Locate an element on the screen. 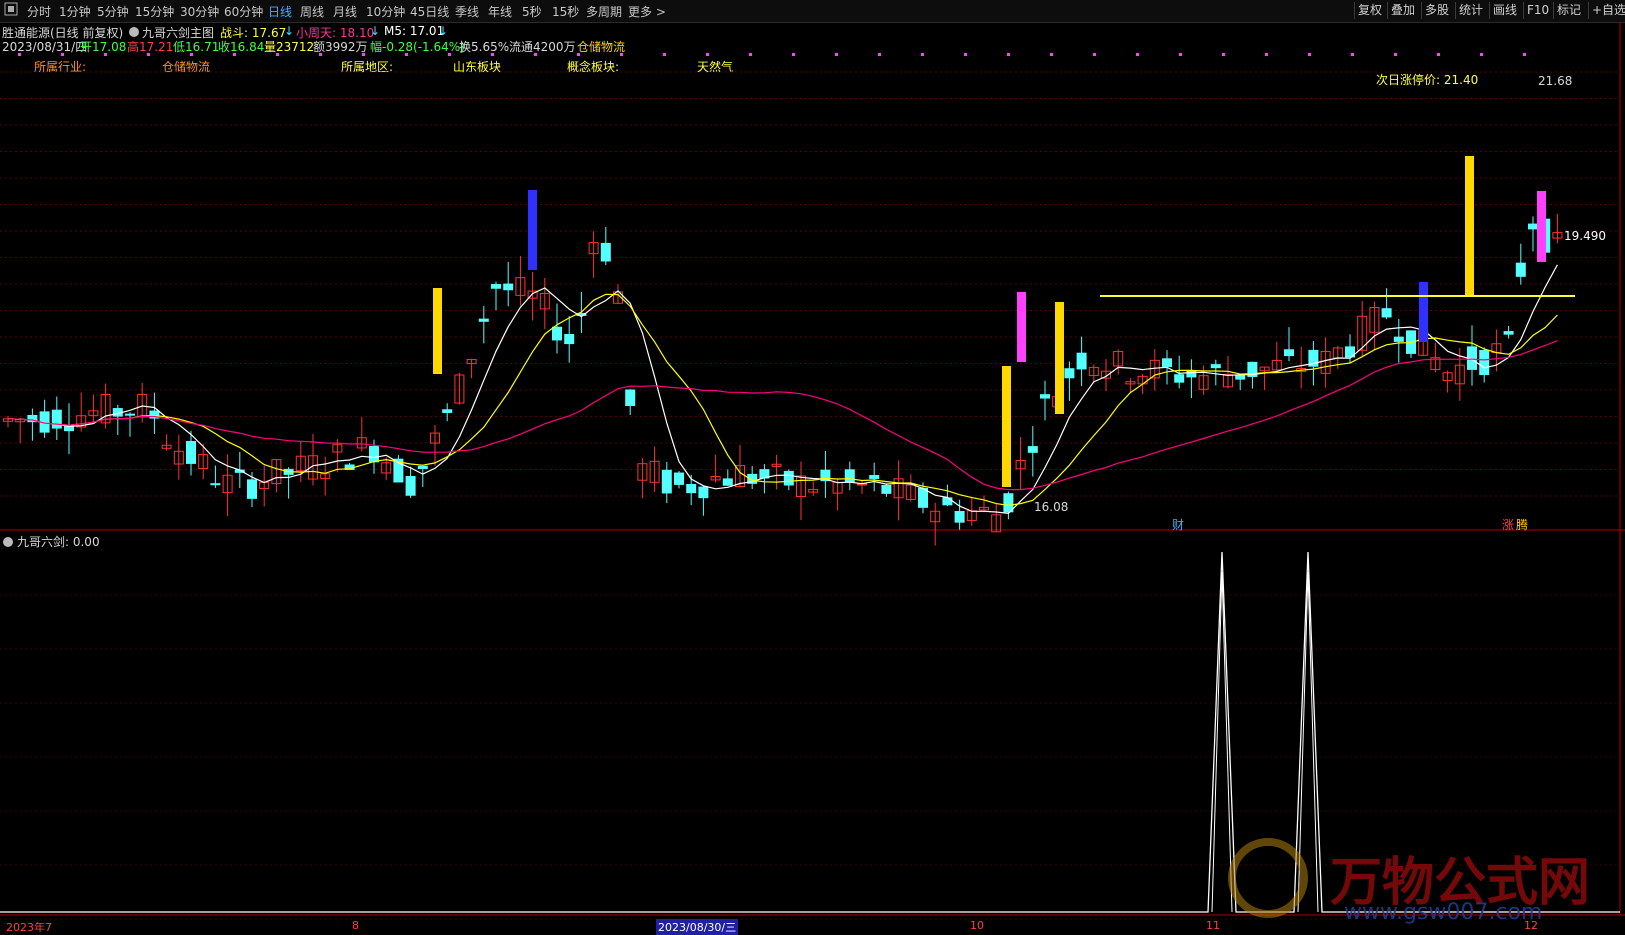  sub-indicator-title: 九哥六剑: 0.00 is located at coordinates (58, 541).